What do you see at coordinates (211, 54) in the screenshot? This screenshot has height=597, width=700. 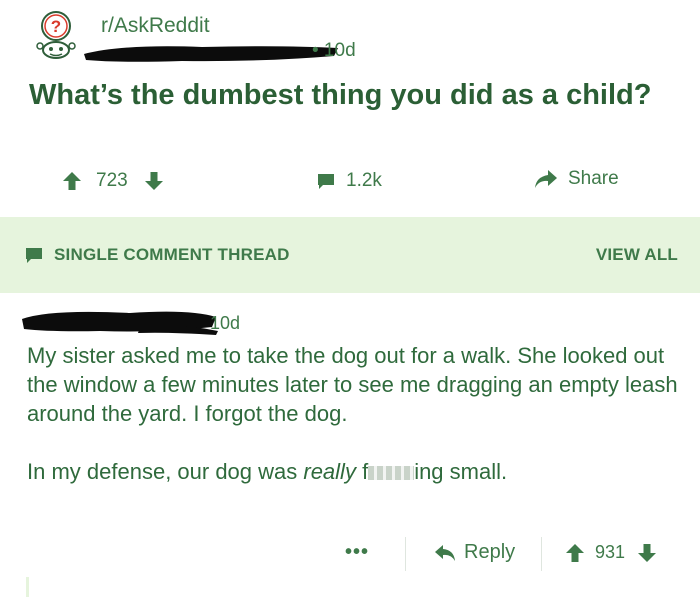 I see `redacted-username` at bounding box center [211, 54].